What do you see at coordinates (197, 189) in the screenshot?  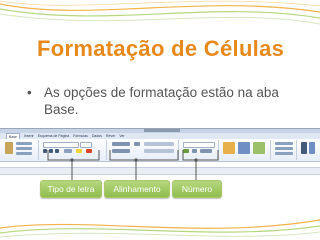 I see `callout-number-group: Número` at bounding box center [197, 189].